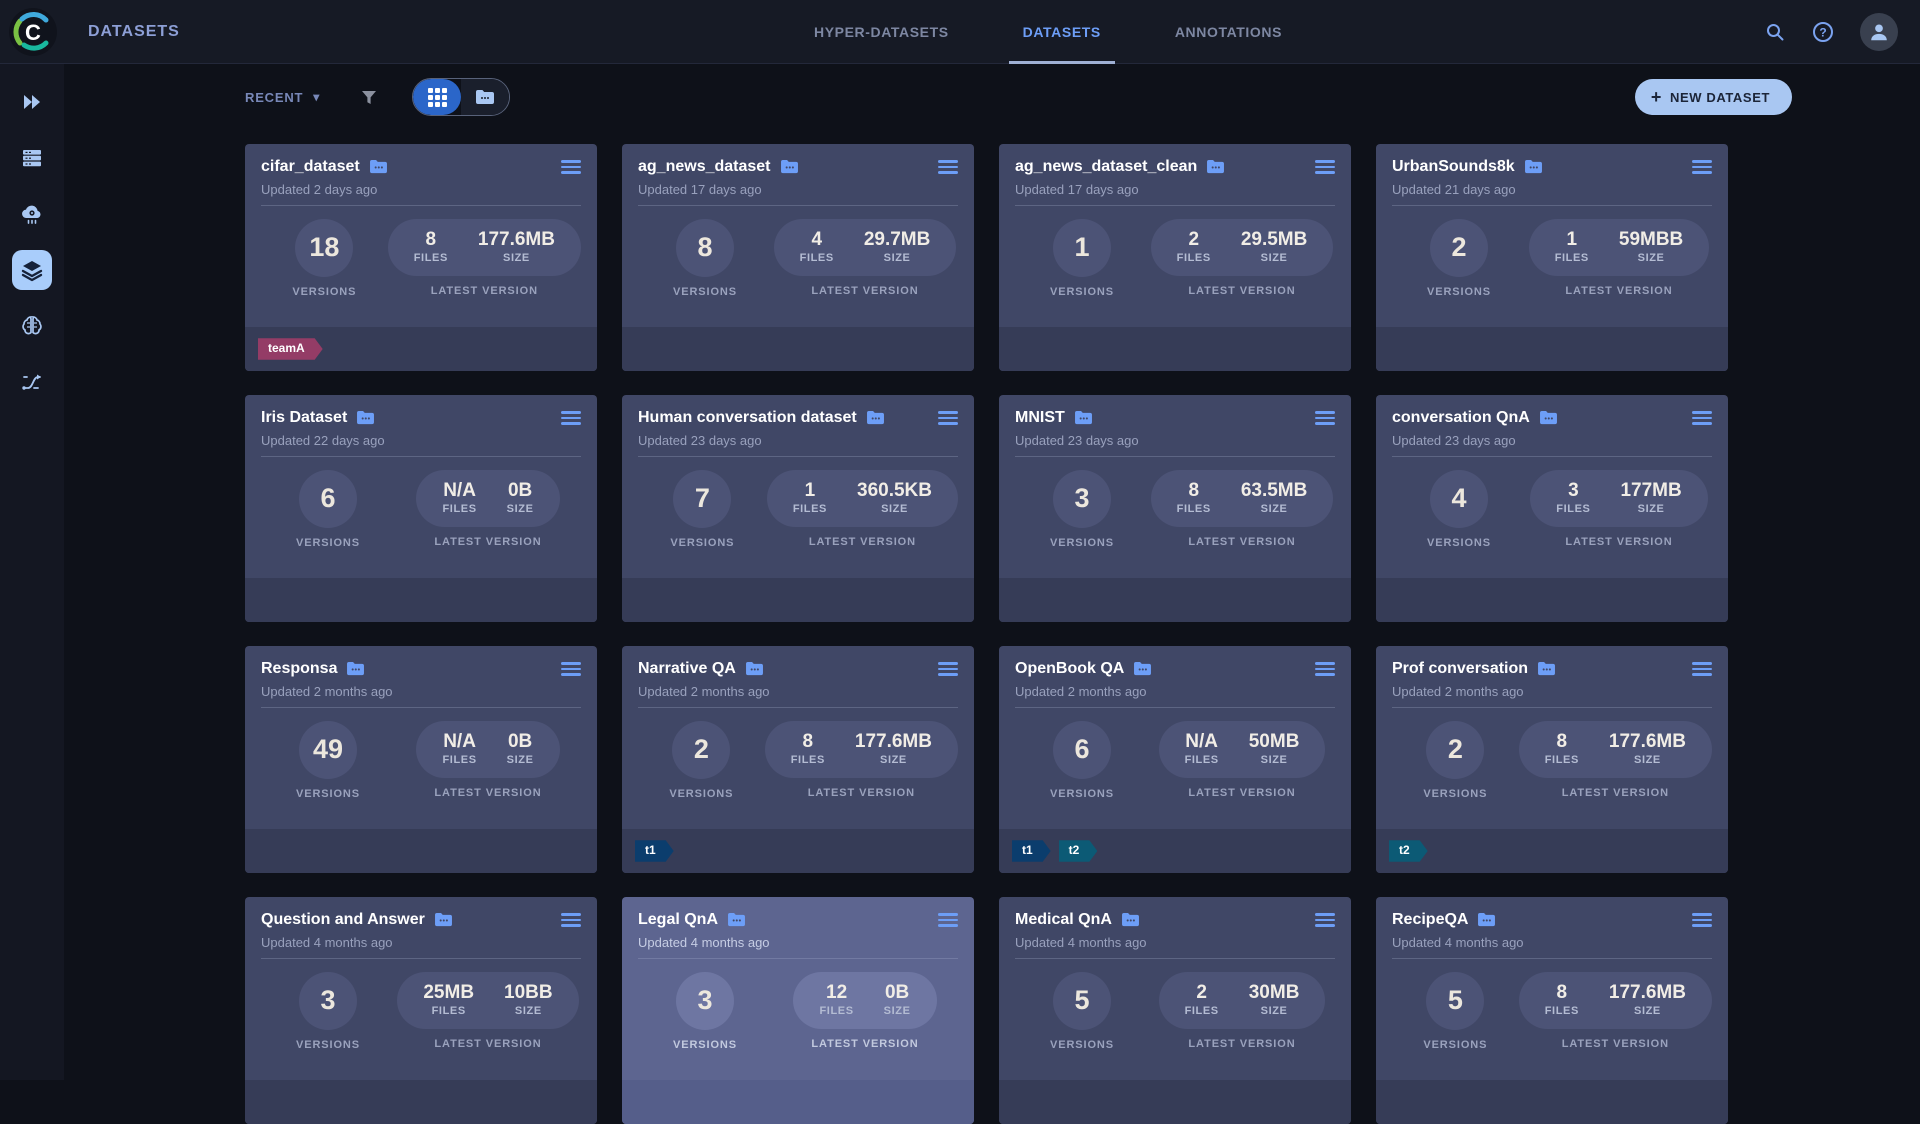 Image resolution: width=1920 pixels, height=1124 pixels. I want to click on dataset-name: MNIST, so click(1040, 418).